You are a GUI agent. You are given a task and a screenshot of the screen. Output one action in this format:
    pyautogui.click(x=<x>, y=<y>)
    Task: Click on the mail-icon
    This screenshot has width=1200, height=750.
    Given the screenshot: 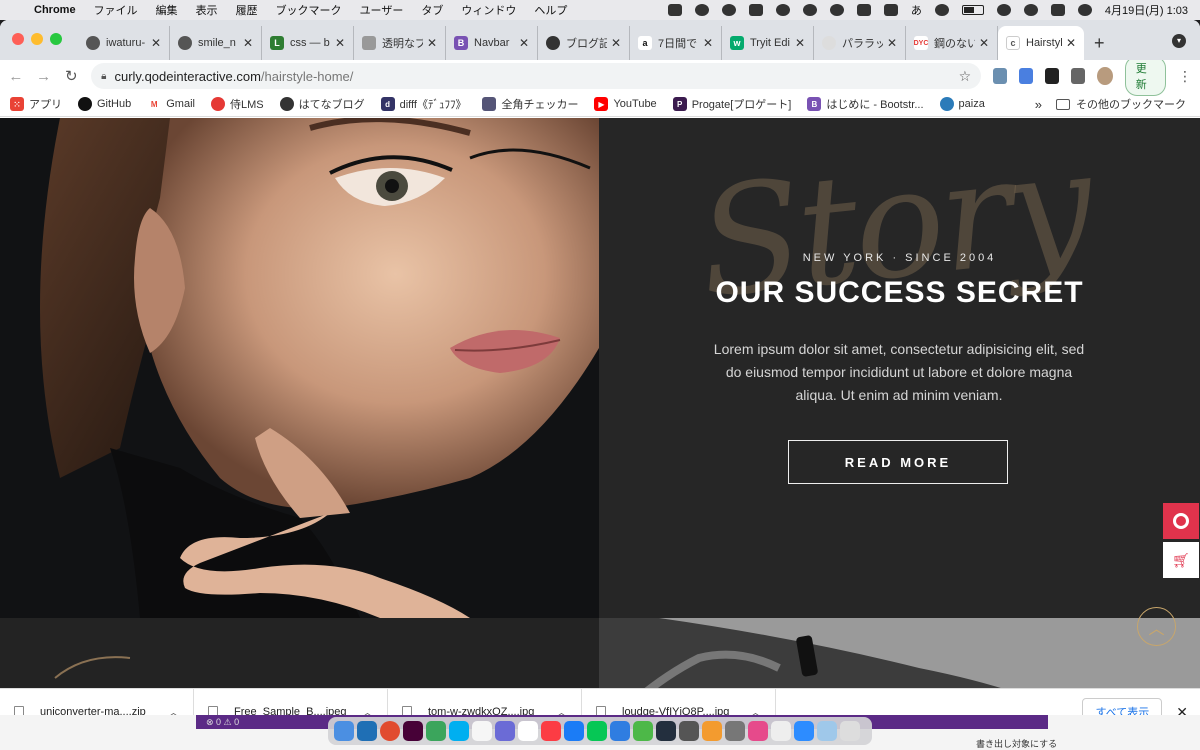 What is the action you would take?
    pyautogui.click(x=620, y=731)
    